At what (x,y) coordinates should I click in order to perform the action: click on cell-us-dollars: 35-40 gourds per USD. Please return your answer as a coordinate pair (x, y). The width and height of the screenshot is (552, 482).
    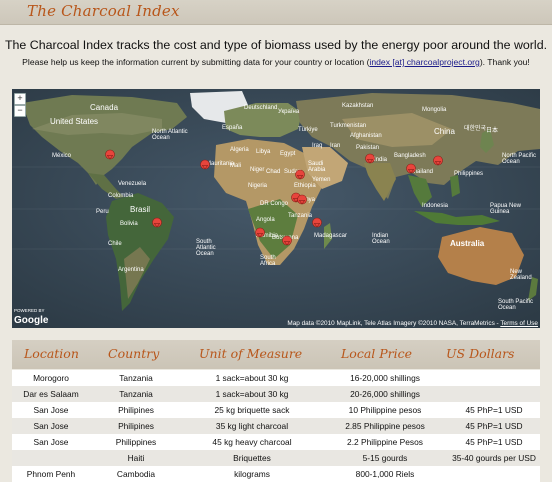
    Looking at the image, I should click on (494, 458).